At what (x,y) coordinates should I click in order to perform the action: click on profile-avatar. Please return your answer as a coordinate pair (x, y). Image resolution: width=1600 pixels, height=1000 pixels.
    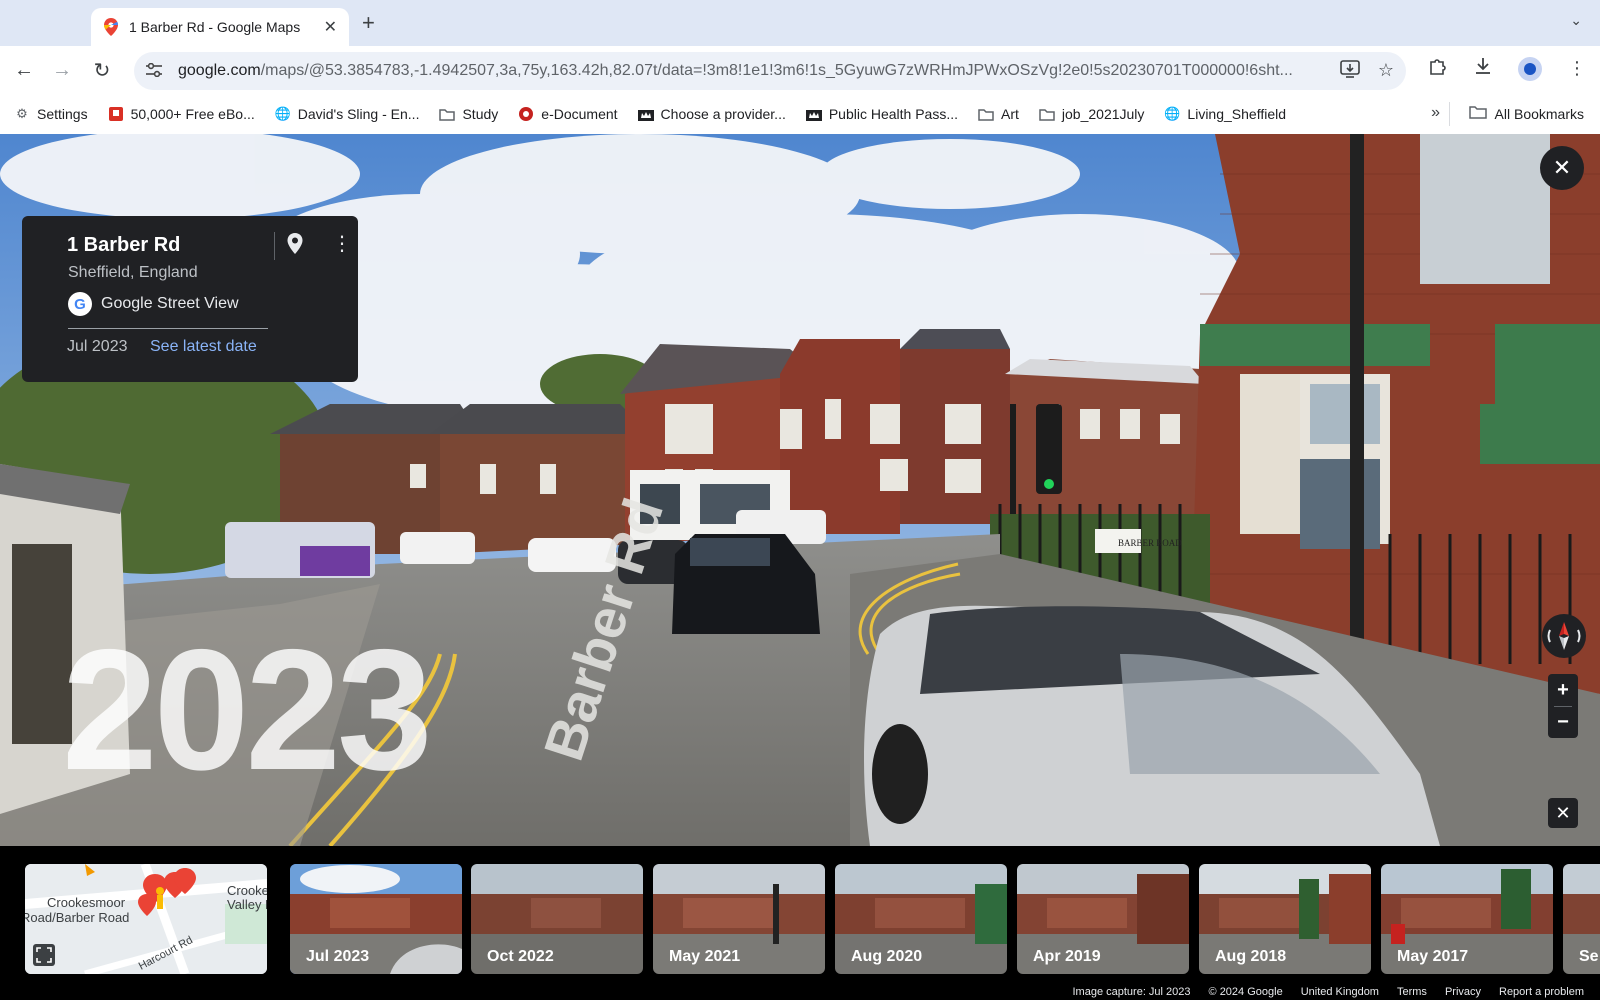
    Looking at the image, I should click on (1530, 68).